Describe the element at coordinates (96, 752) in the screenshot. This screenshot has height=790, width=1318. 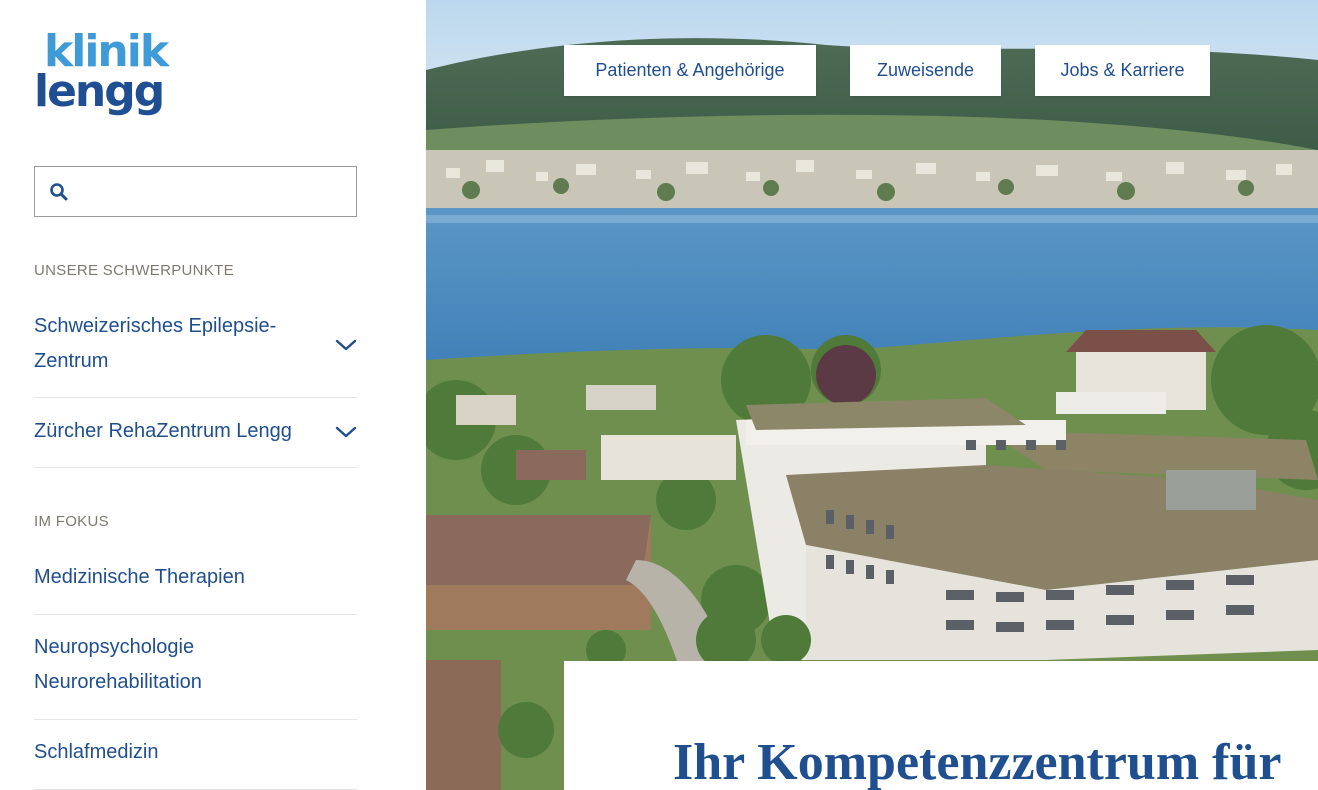
I see `sidebar-item-label: Schlafmedizin` at that location.